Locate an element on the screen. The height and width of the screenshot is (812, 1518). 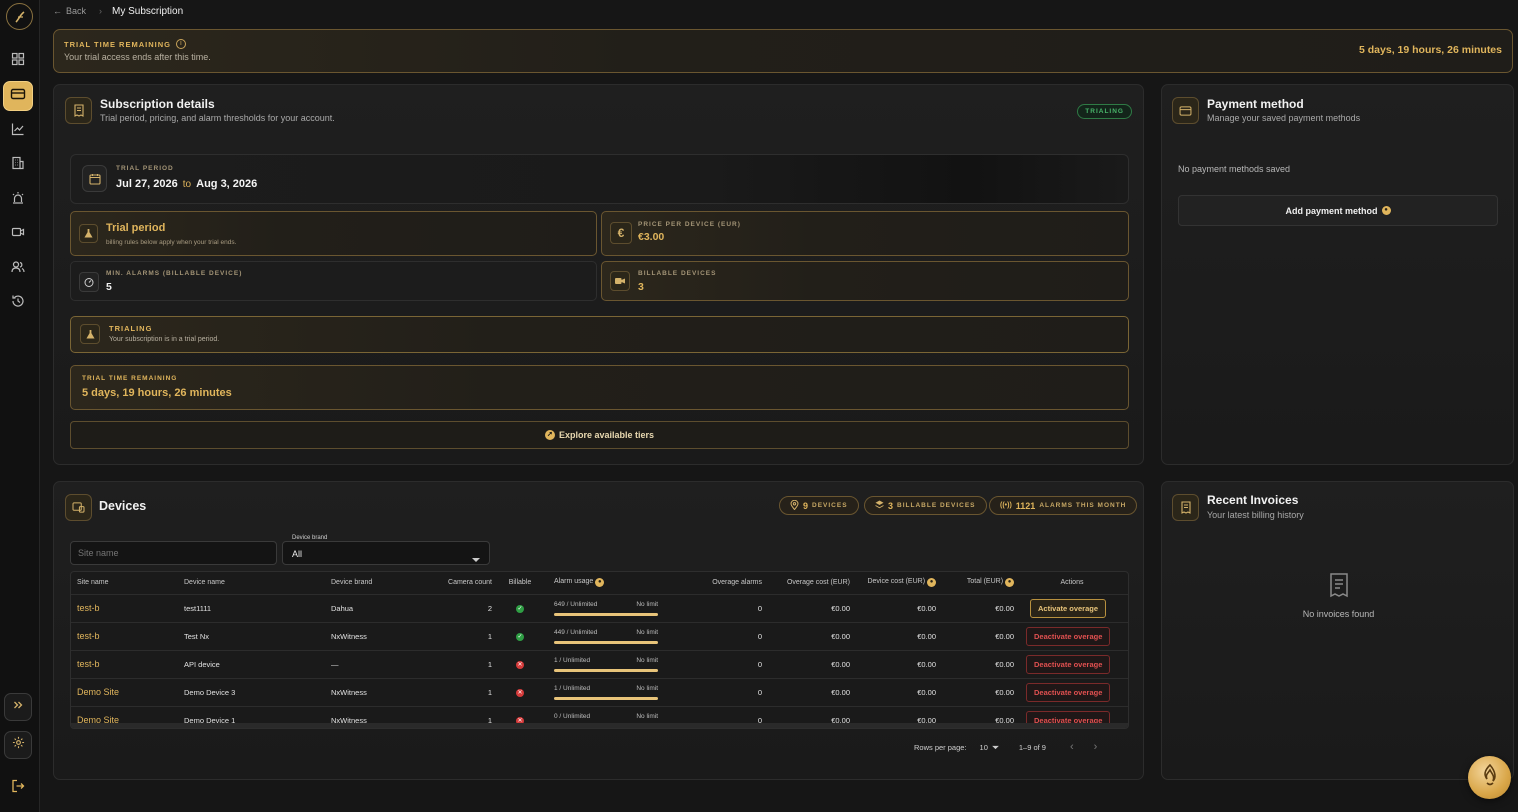
device-brand-select: Device brand All is located at coordinates (386, 550).